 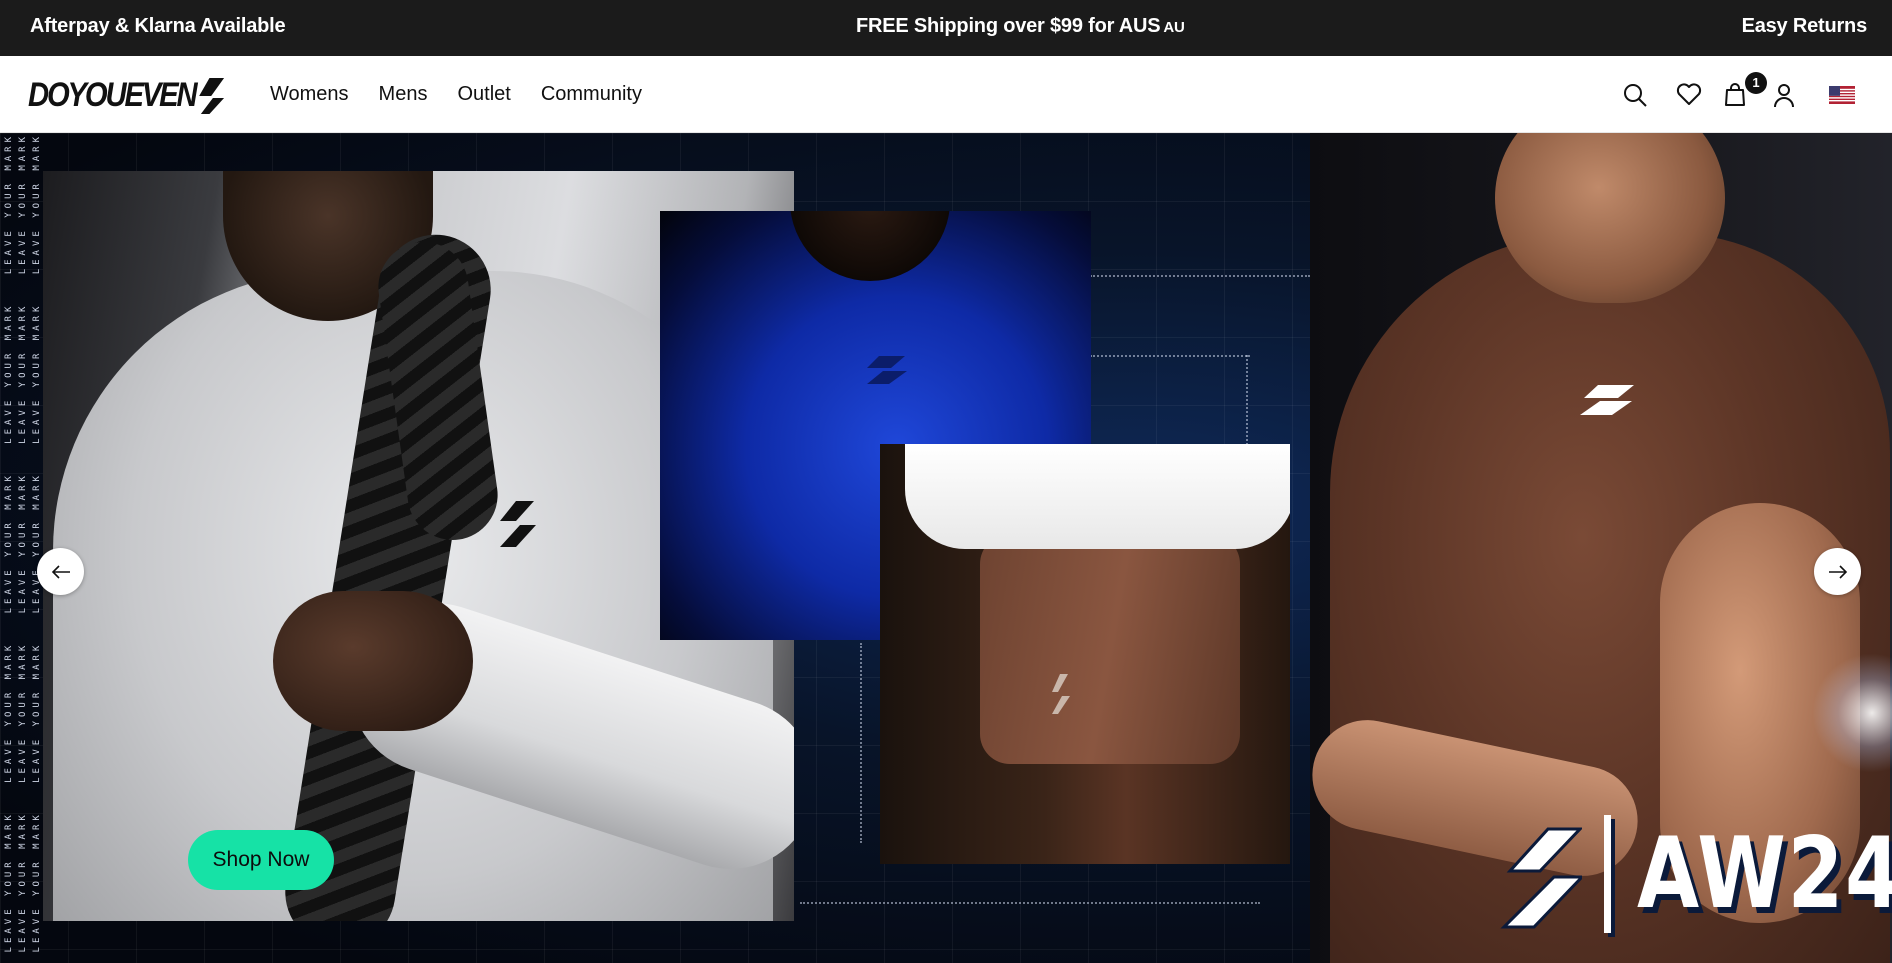 What do you see at coordinates (1689, 94) in the screenshot?
I see `heart-icon` at bounding box center [1689, 94].